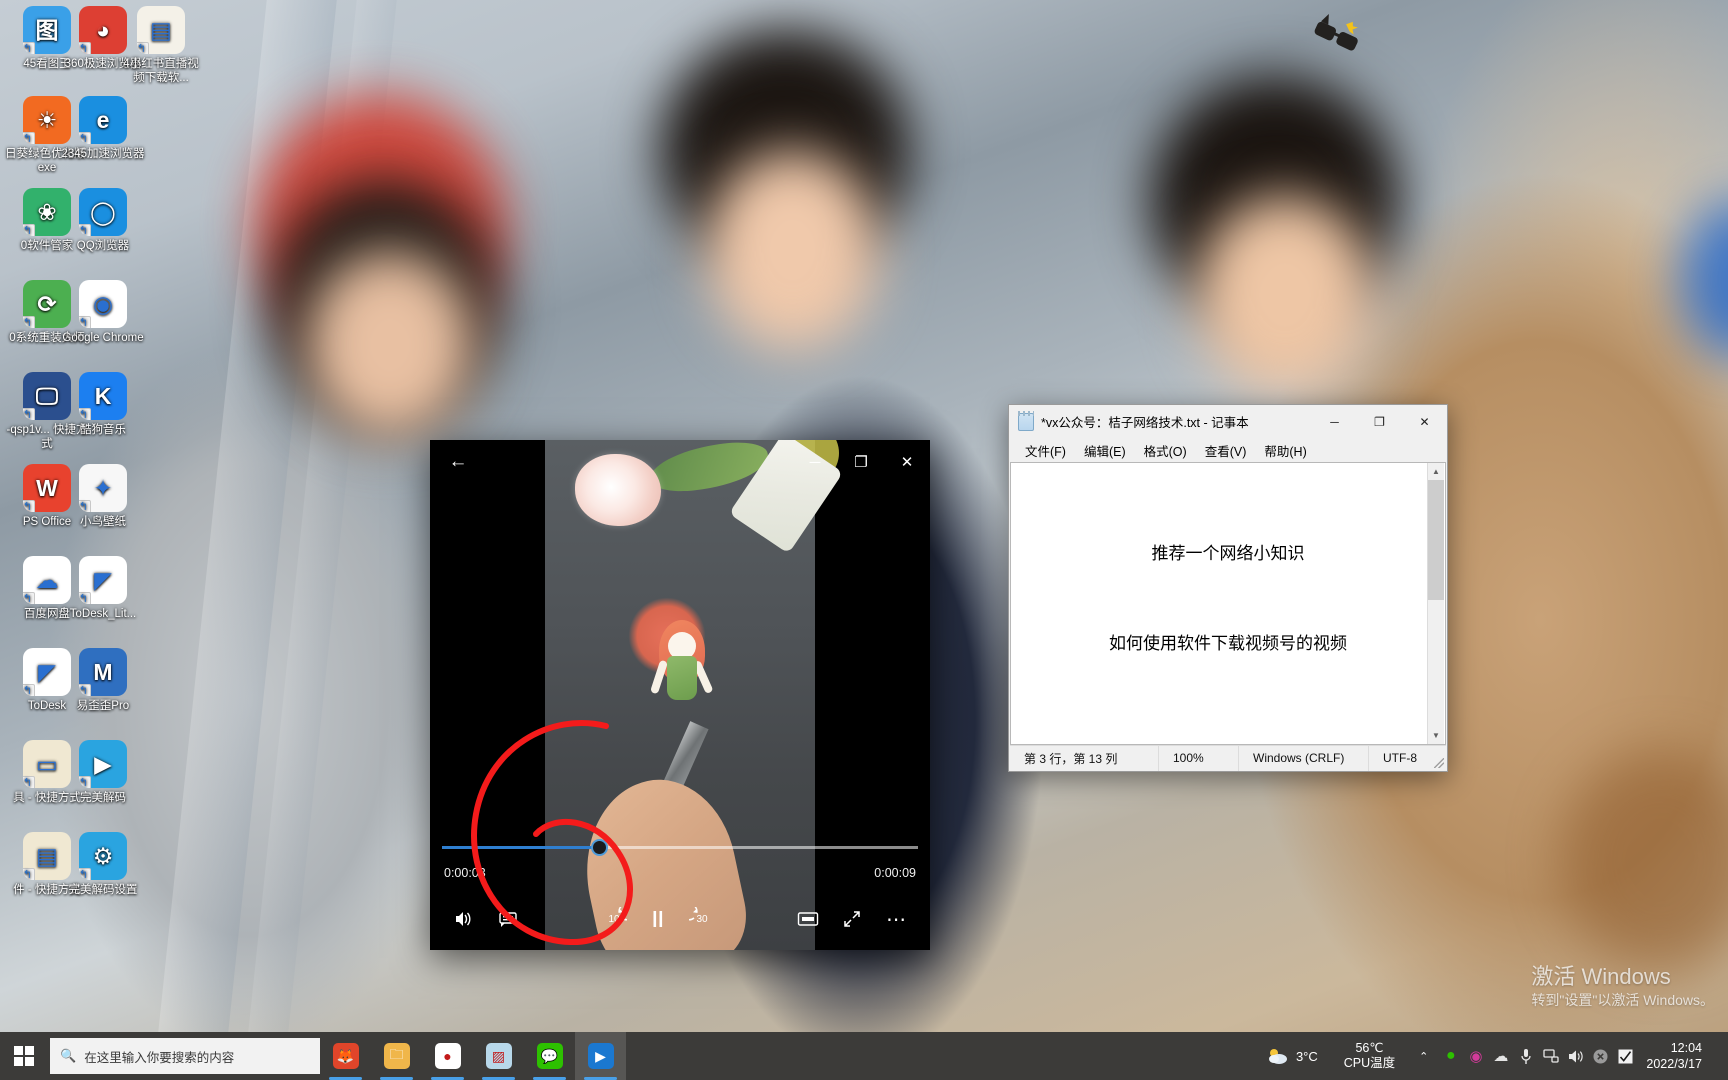 The width and height of the screenshot is (1728, 1080). Describe the element at coordinates (103, 856) in the screenshot. I see `decoder-settings-icon: ⚙ ↰` at that location.